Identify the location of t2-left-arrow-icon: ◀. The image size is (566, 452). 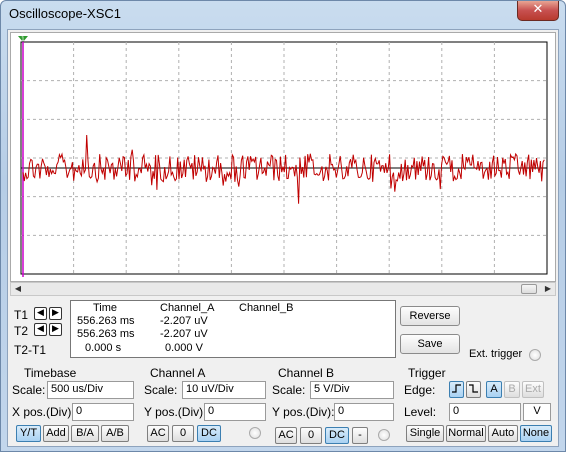
(40, 329).